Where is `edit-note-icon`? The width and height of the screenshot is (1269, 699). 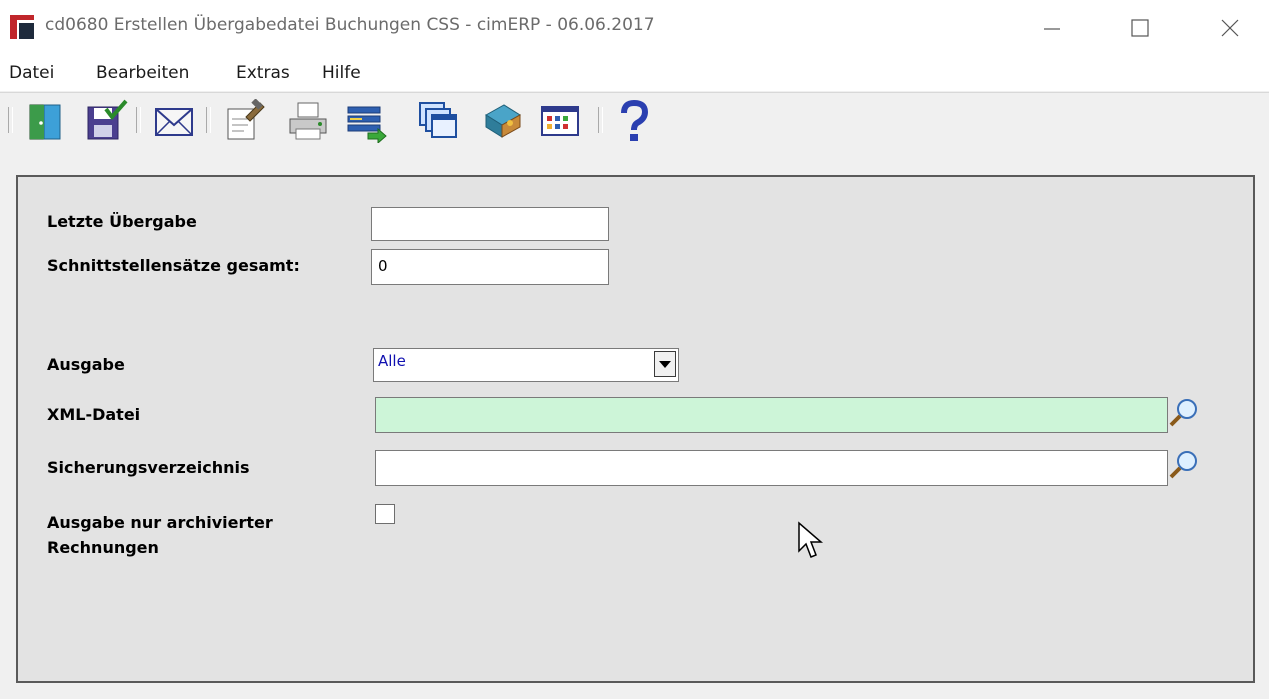 edit-note-icon is located at coordinates (244, 121).